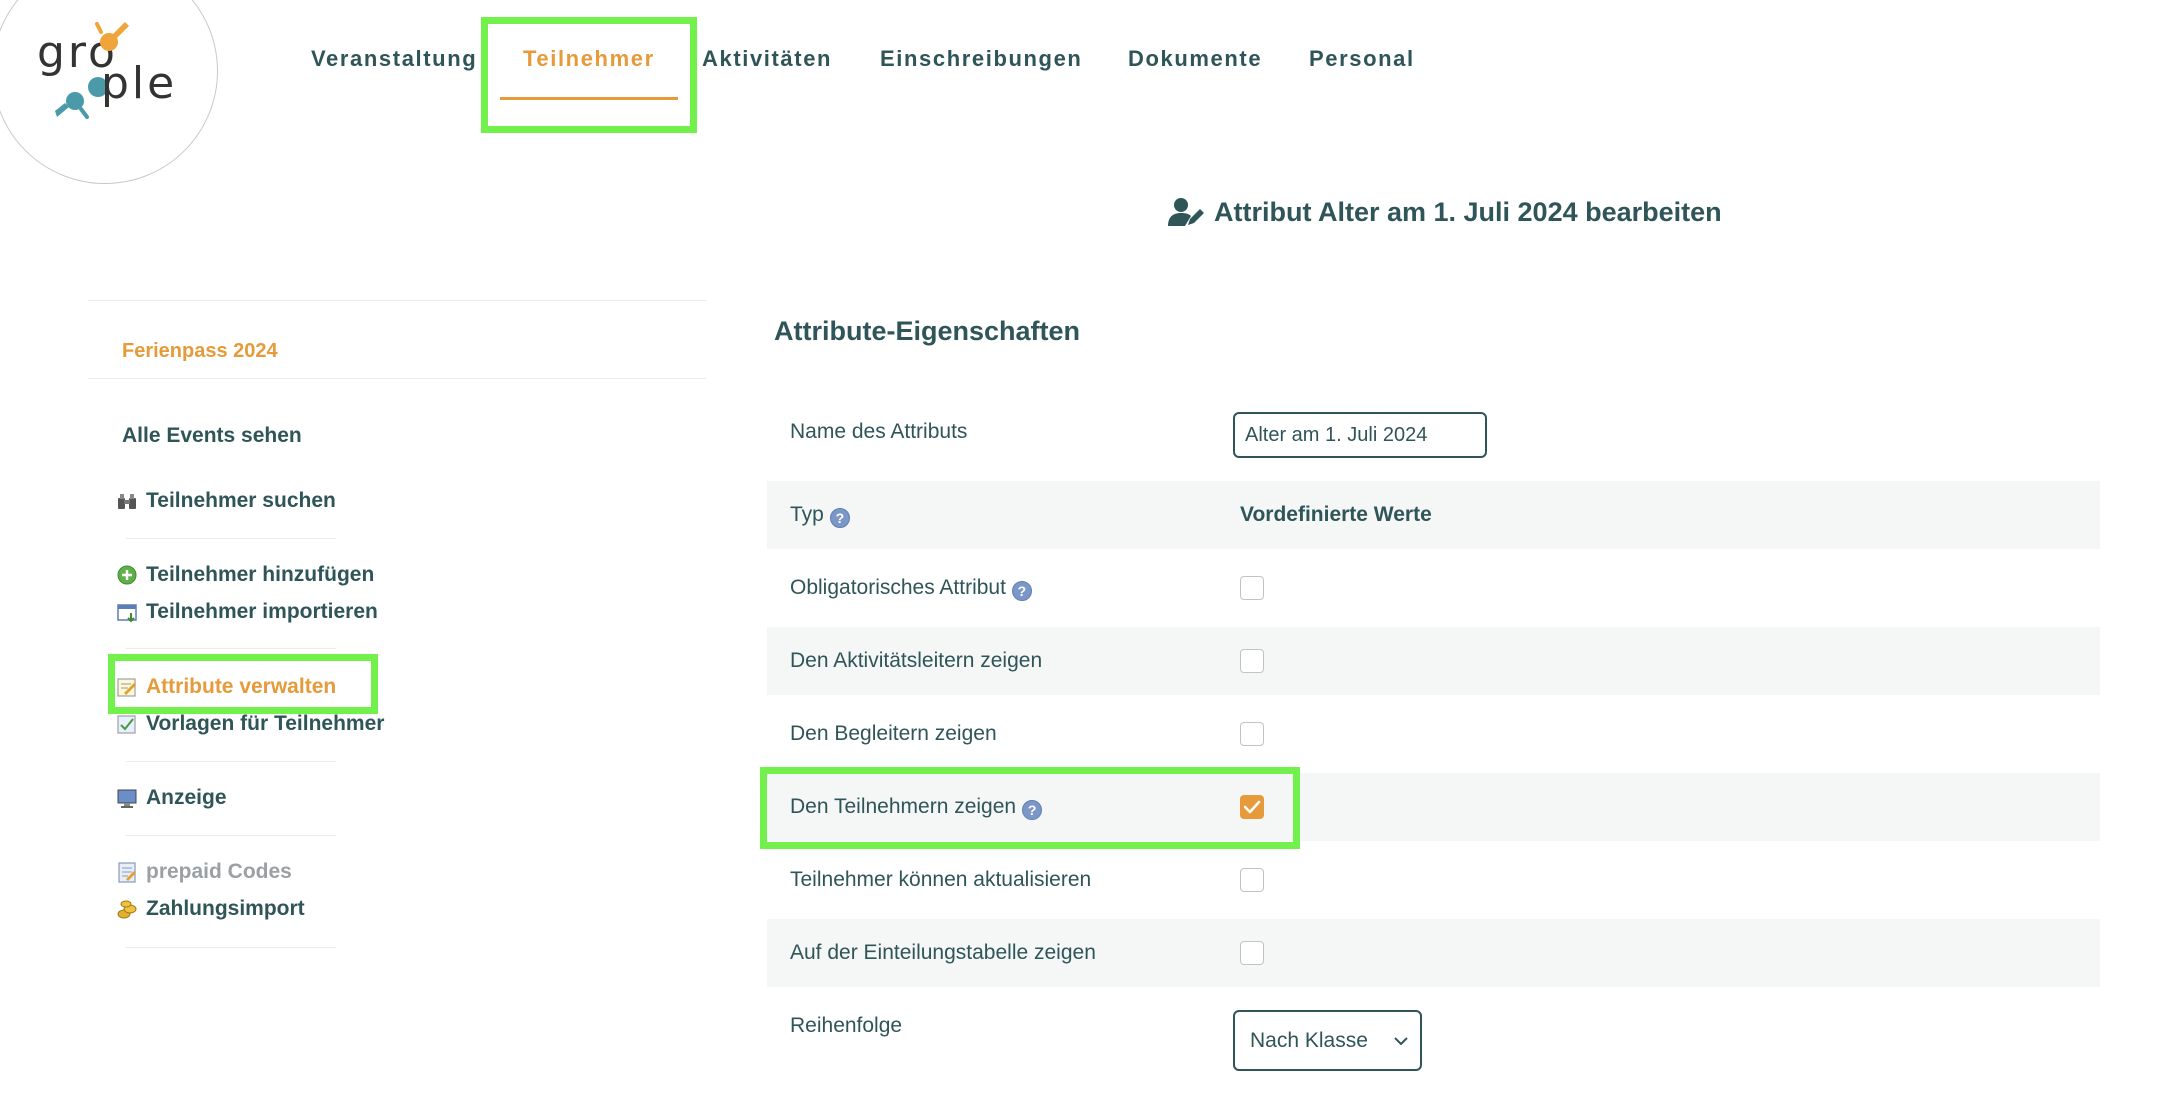  What do you see at coordinates (126, 687) in the screenshot?
I see `edit-note-icon` at bounding box center [126, 687].